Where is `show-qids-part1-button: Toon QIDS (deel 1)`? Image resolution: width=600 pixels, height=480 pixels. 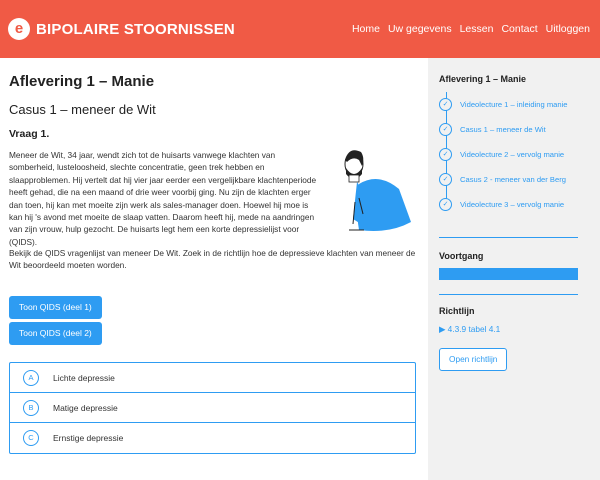 show-qids-part1-button: Toon QIDS (deel 1) is located at coordinates (55, 307).